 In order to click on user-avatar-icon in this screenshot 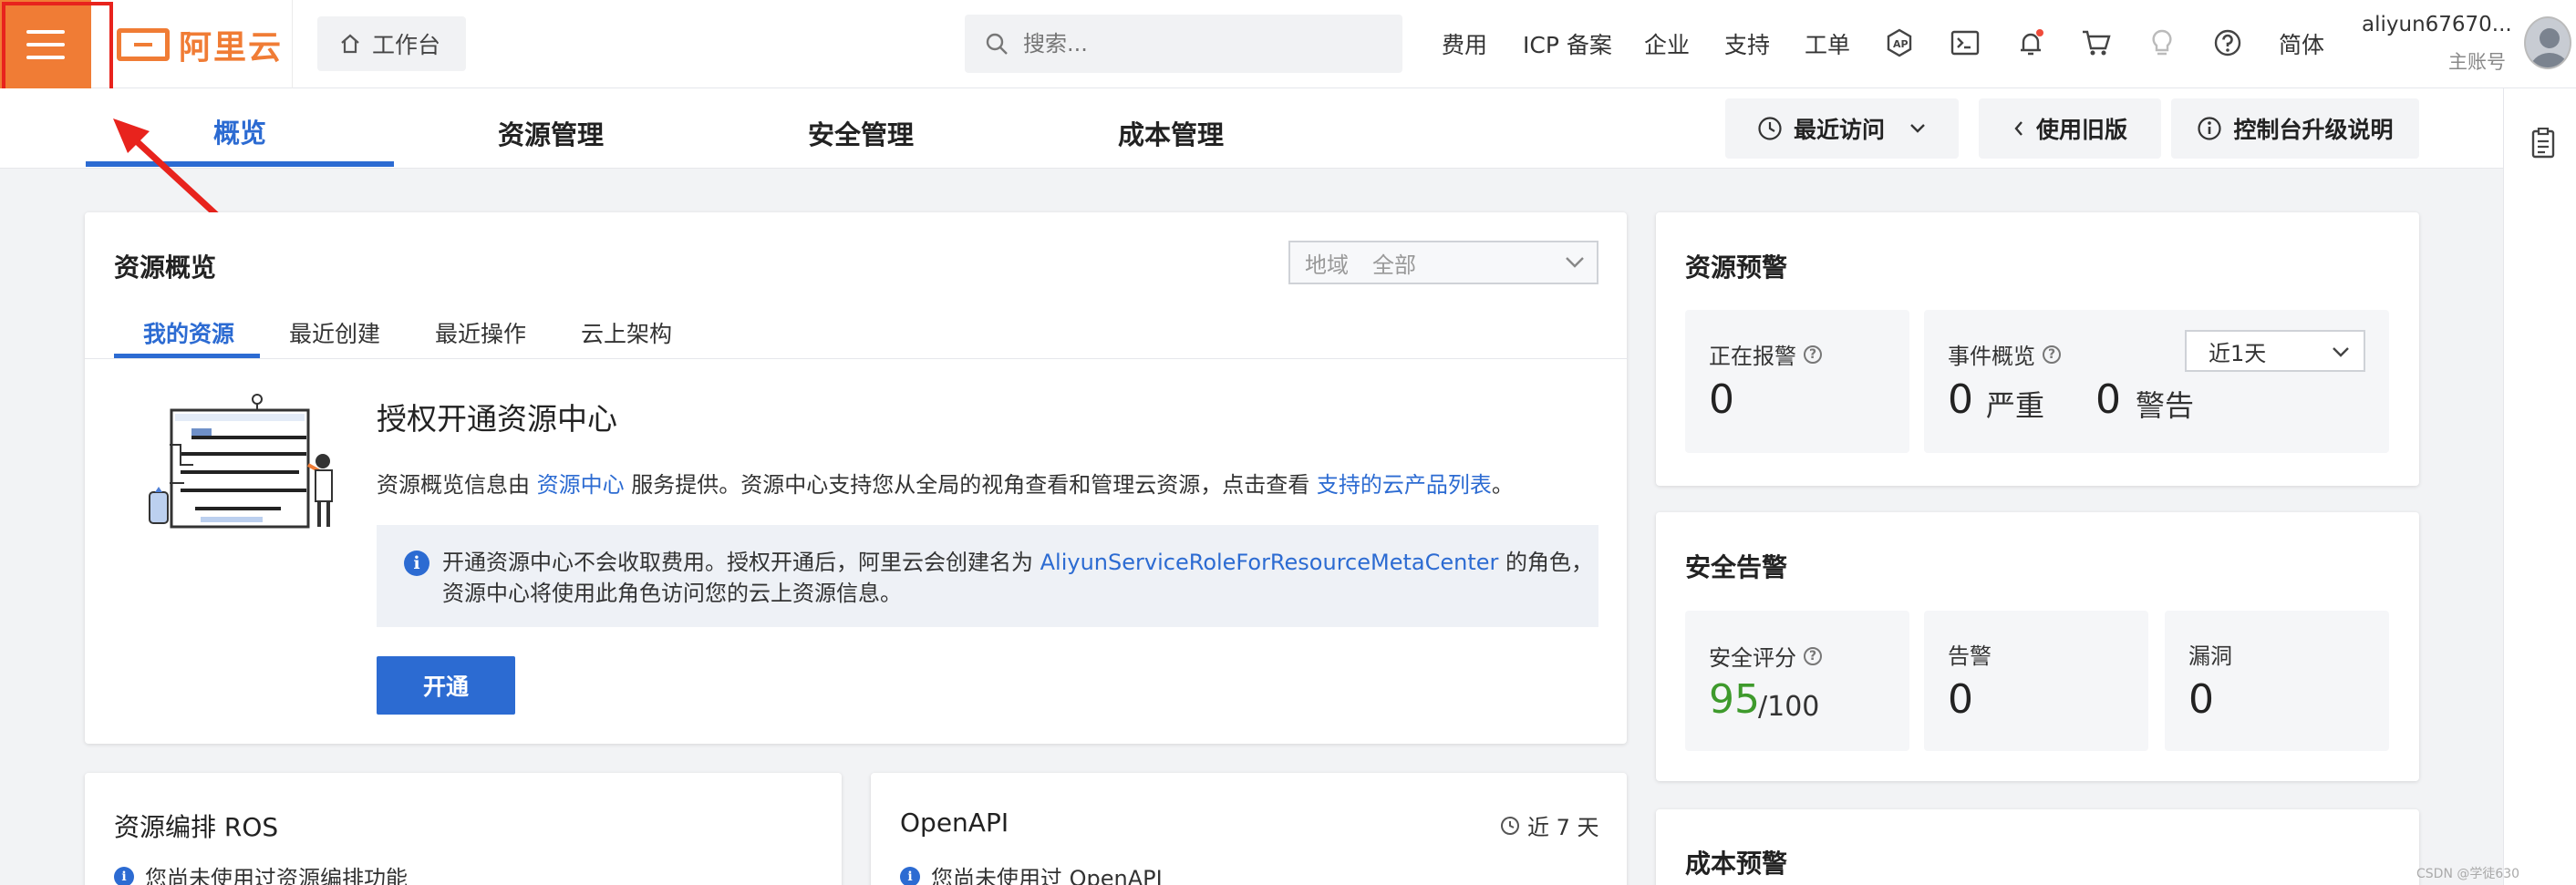, I will do `click(2549, 47)`.